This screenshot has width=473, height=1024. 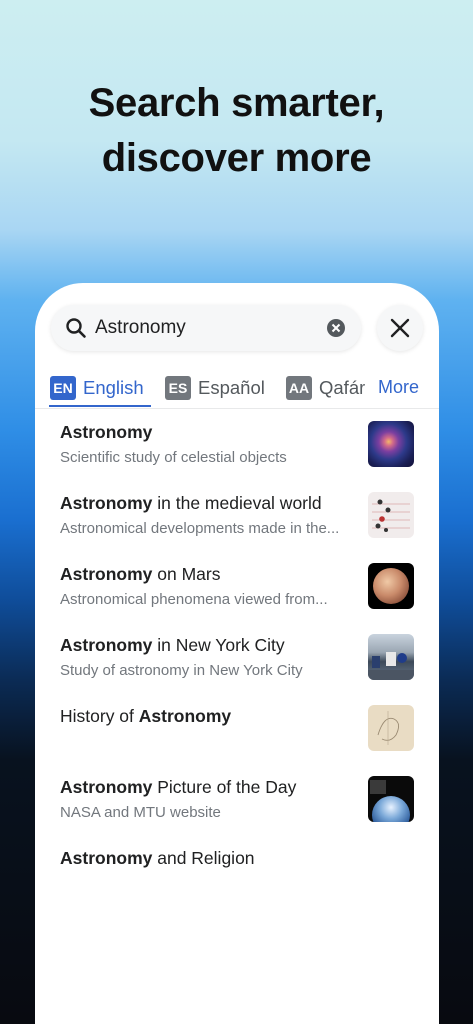 I want to click on result-title: Astronomy, so click(x=106, y=432).